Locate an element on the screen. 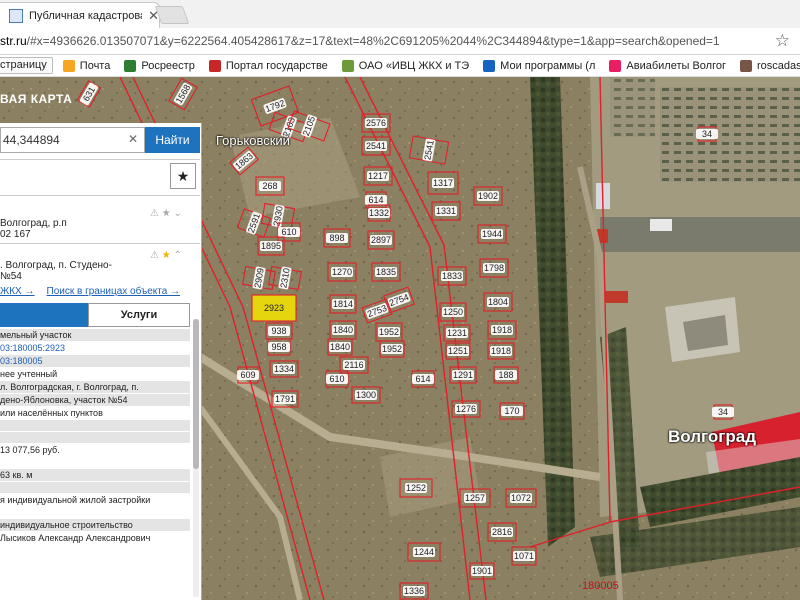 This screenshot has height=600, width=800. parcel-number: 1798 is located at coordinates (494, 268).